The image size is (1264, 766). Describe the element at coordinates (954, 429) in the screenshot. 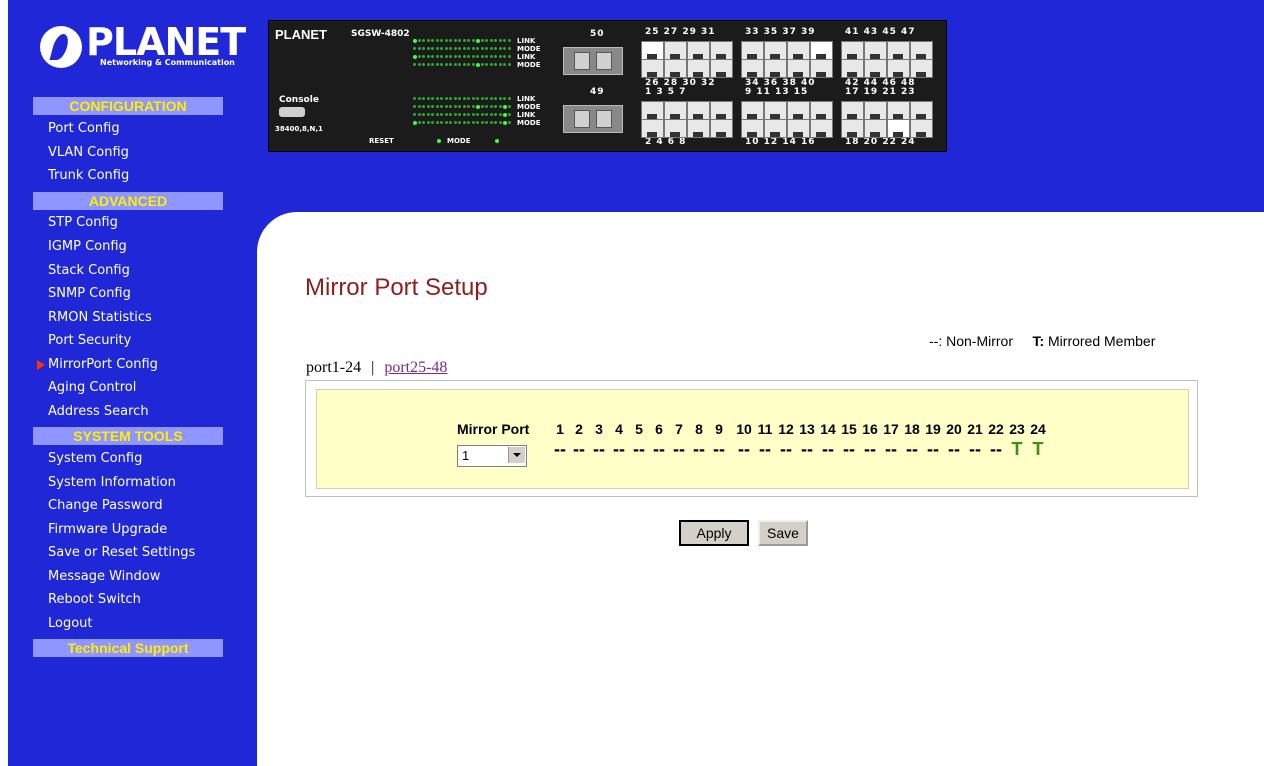

I see `port-column-header: 20` at that location.